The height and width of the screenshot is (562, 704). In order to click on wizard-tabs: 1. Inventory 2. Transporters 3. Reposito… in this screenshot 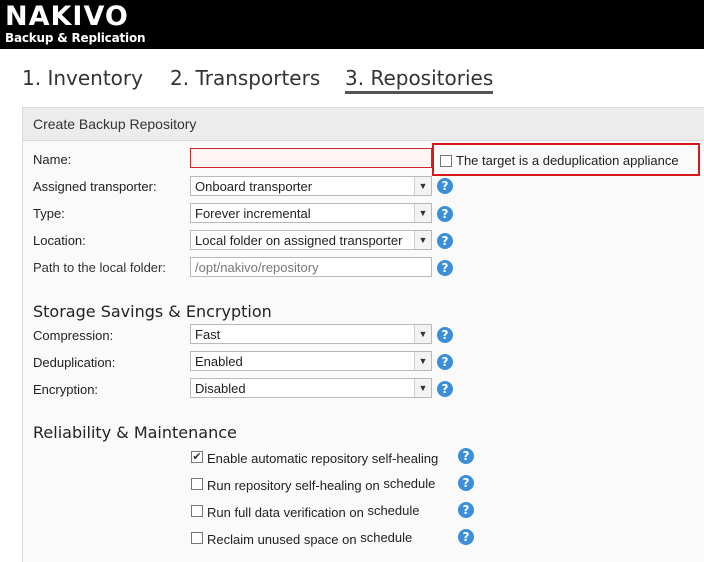, I will do `click(352, 76)`.